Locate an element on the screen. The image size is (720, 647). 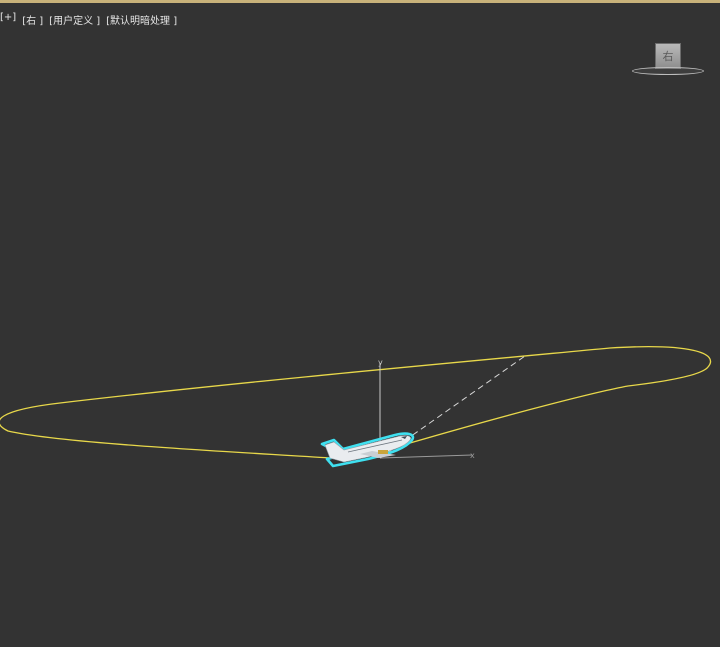
viewcube-widget: 右 is located at coordinates (668, 60).